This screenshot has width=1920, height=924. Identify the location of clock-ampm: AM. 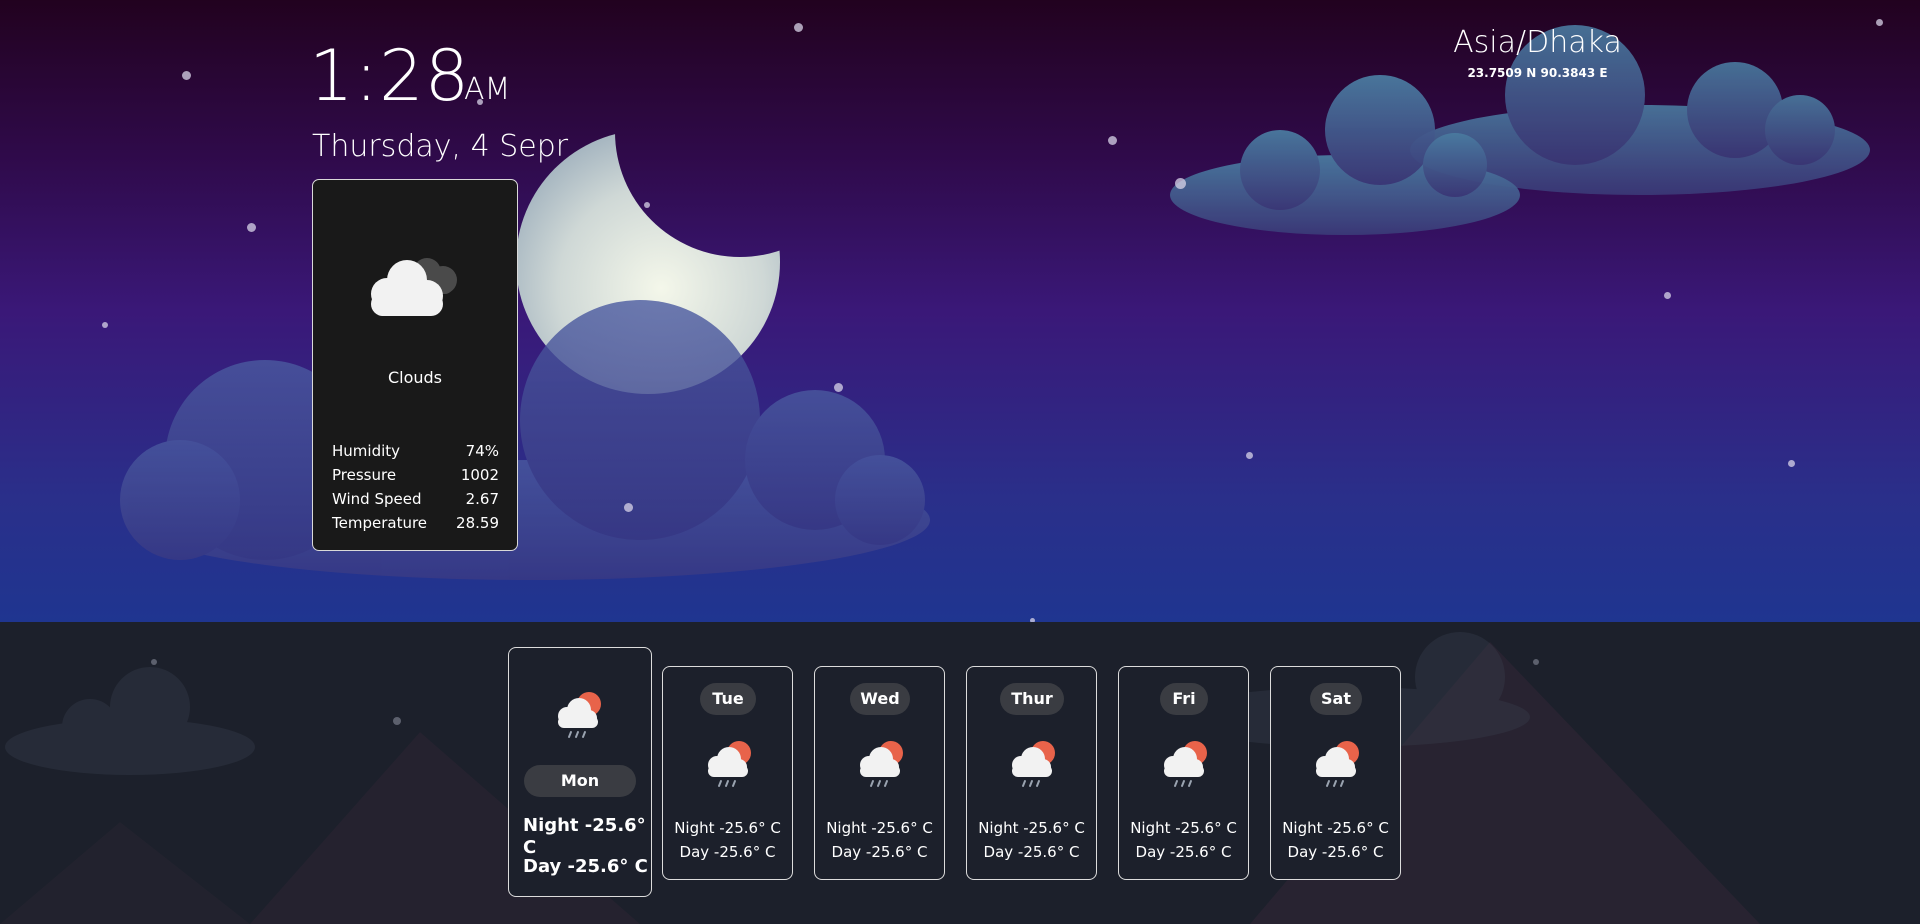
(487, 89).